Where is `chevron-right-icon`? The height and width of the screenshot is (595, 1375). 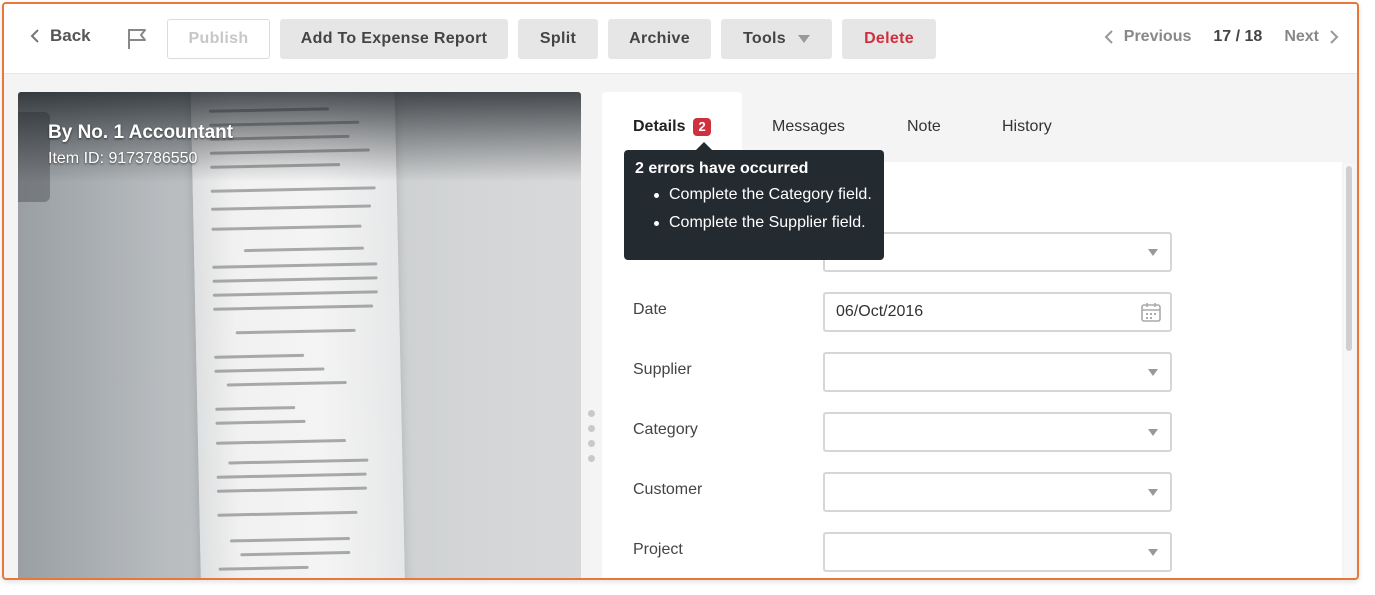
chevron-right-icon is located at coordinates (1334, 37).